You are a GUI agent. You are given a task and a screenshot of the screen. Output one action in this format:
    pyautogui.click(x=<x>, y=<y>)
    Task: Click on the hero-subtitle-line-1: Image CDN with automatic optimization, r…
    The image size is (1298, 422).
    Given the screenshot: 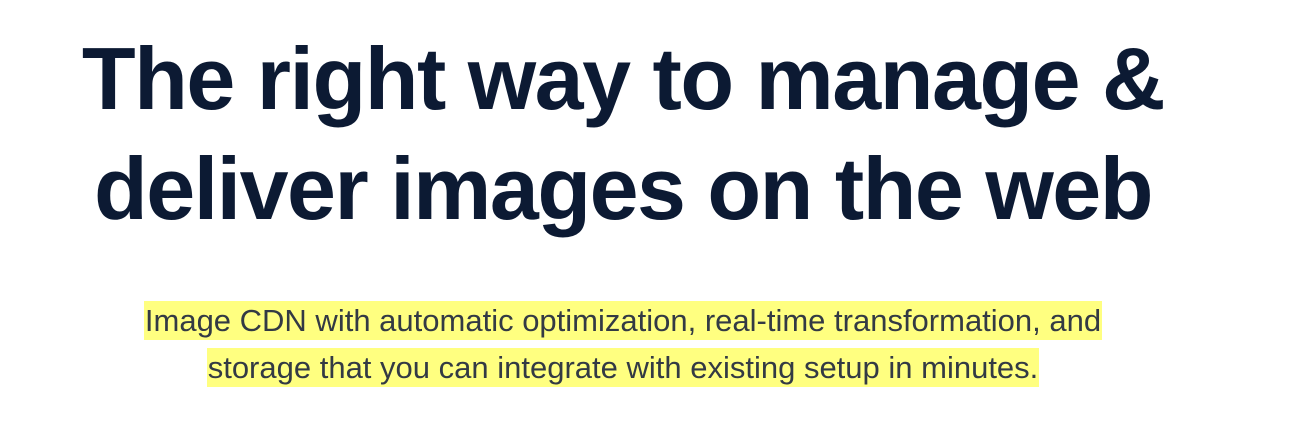 What is the action you would take?
    pyautogui.click(x=623, y=321)
    